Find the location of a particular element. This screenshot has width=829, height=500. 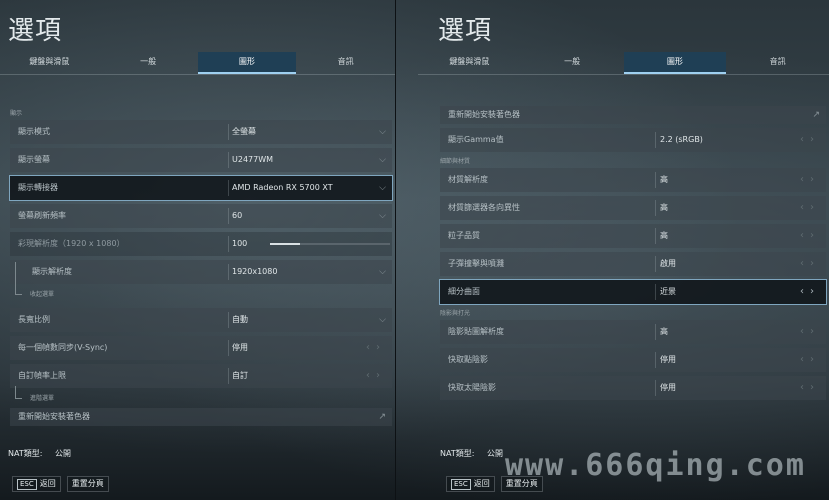

setting-tessellation: 細分曲面 近景 ‹› is located at coordinates (633, 292).